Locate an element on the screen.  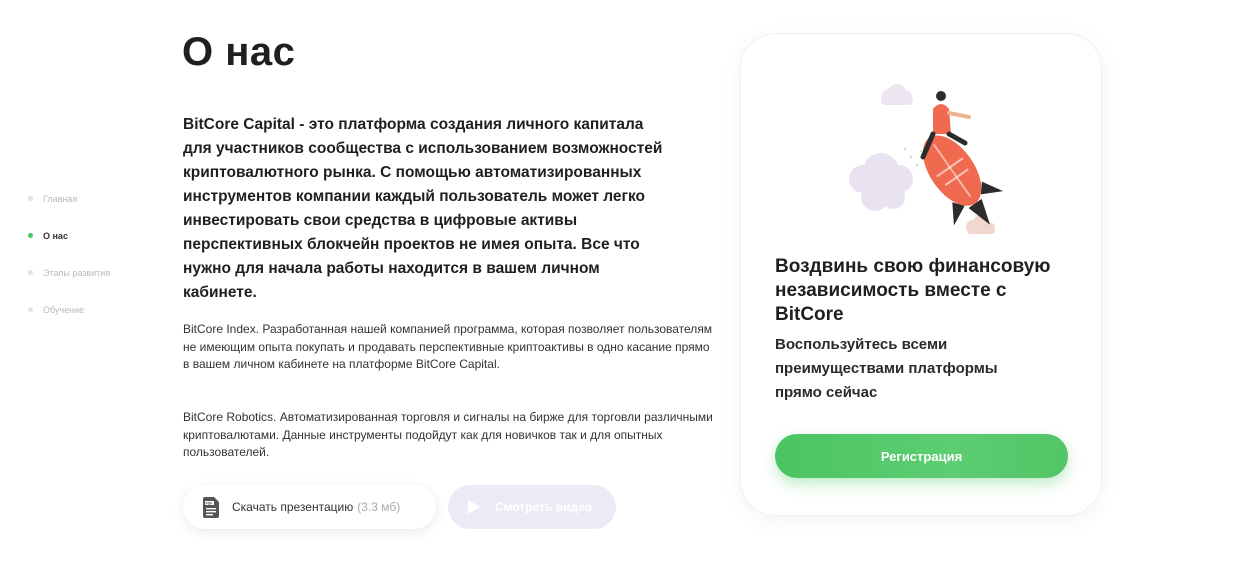
page-title: О нас is located at coordinates (239, 52).